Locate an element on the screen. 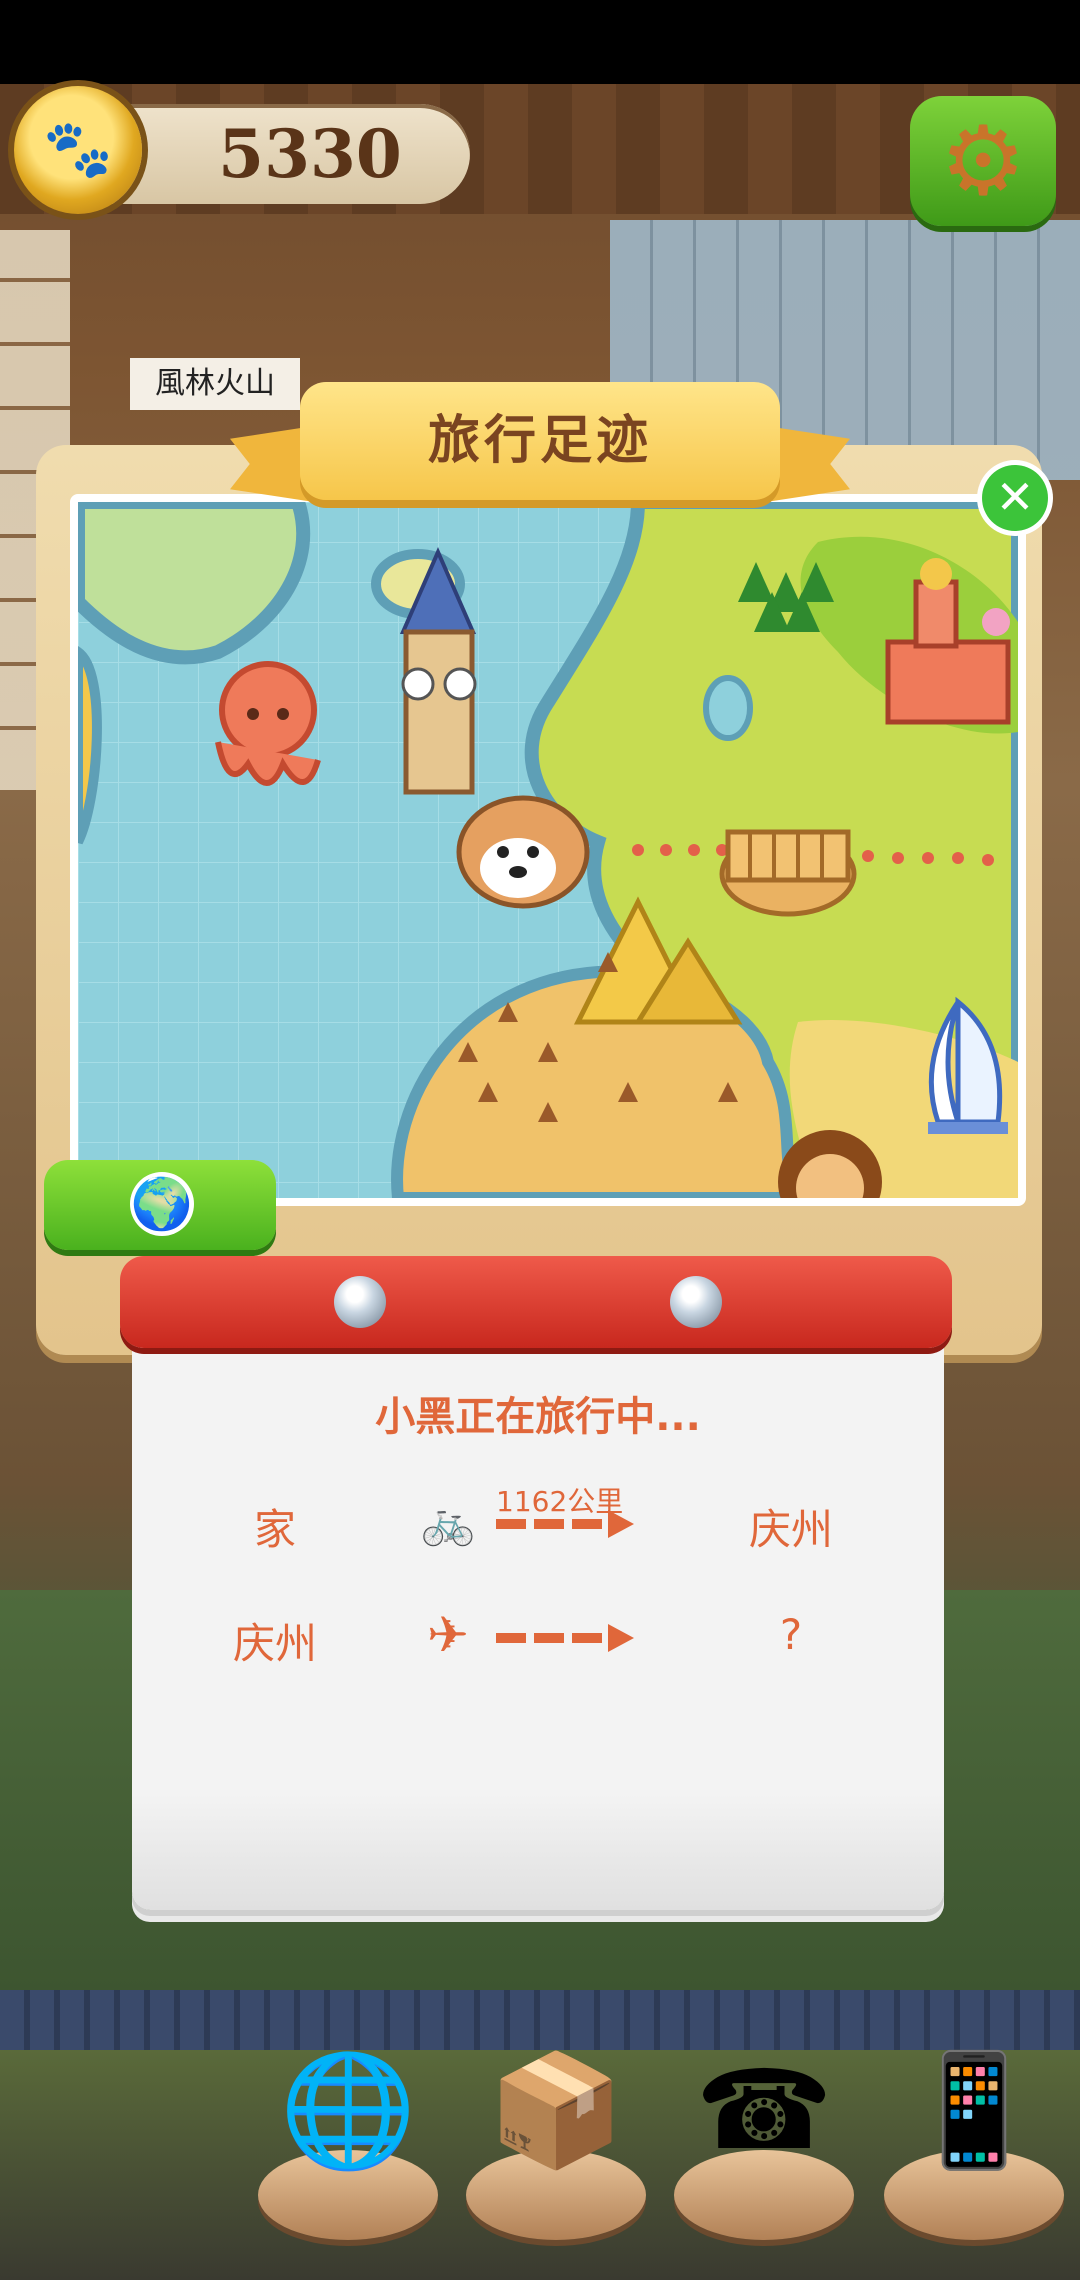 The width and height of the screenshot is (1080, 2280). dock-telephone-button: ☎ is located at coordinates (764, 2140).